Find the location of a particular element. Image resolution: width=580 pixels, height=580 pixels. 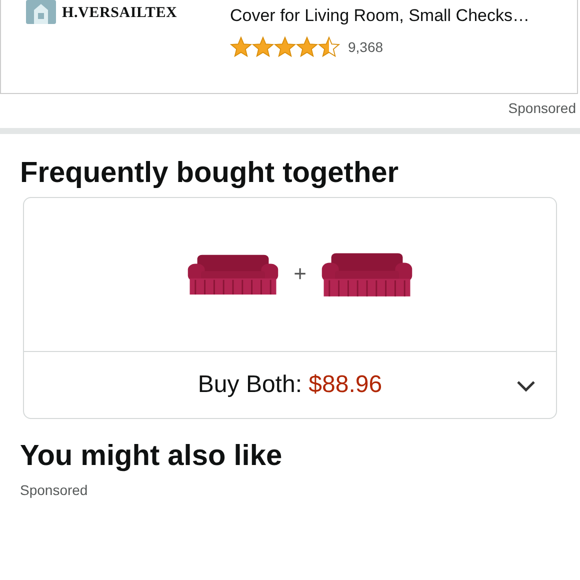

house-logo-icon is located at coordinates (41, 12).